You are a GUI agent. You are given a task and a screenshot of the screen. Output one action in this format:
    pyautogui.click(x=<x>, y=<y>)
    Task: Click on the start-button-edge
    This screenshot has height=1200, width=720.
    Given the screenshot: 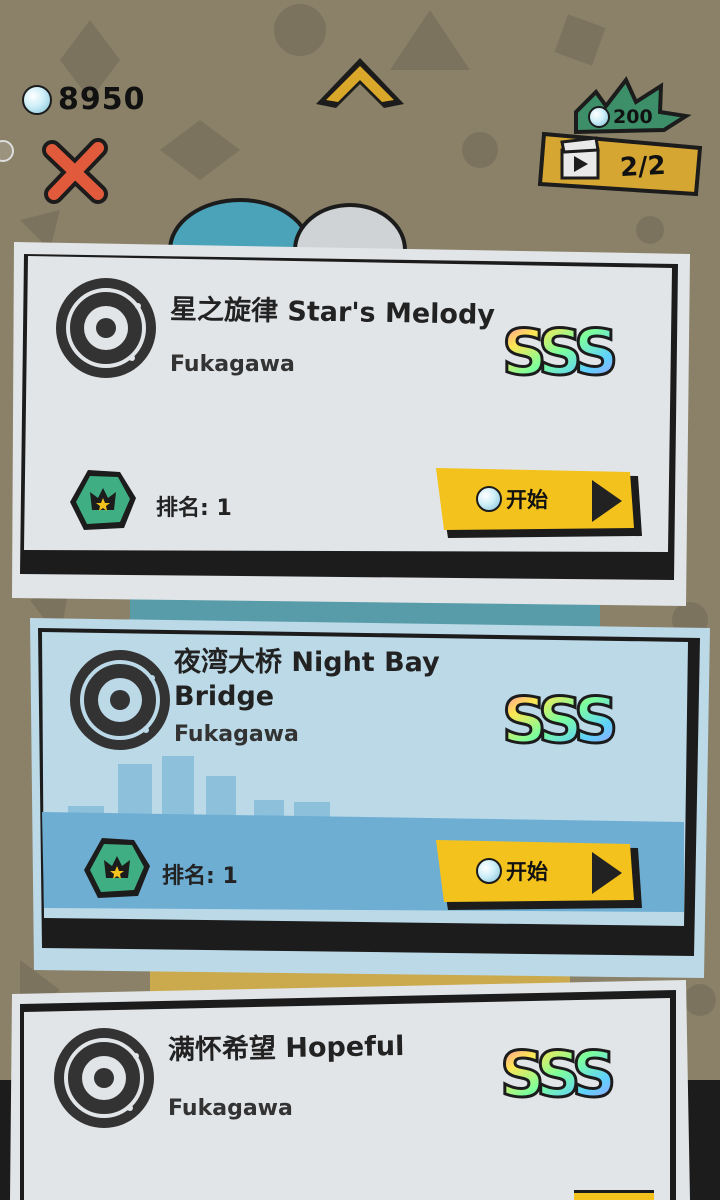 What is the action you would take?
    pyautogui.click(x=614, y=1195)
    